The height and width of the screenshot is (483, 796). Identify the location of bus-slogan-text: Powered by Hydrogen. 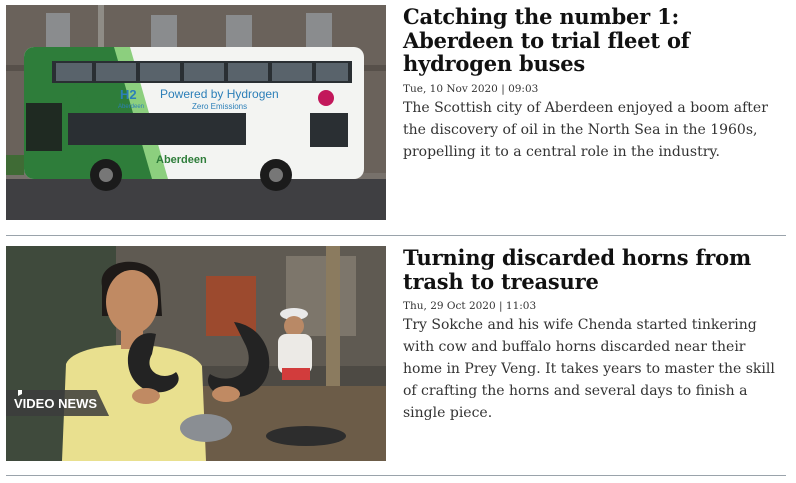
(219, 94).